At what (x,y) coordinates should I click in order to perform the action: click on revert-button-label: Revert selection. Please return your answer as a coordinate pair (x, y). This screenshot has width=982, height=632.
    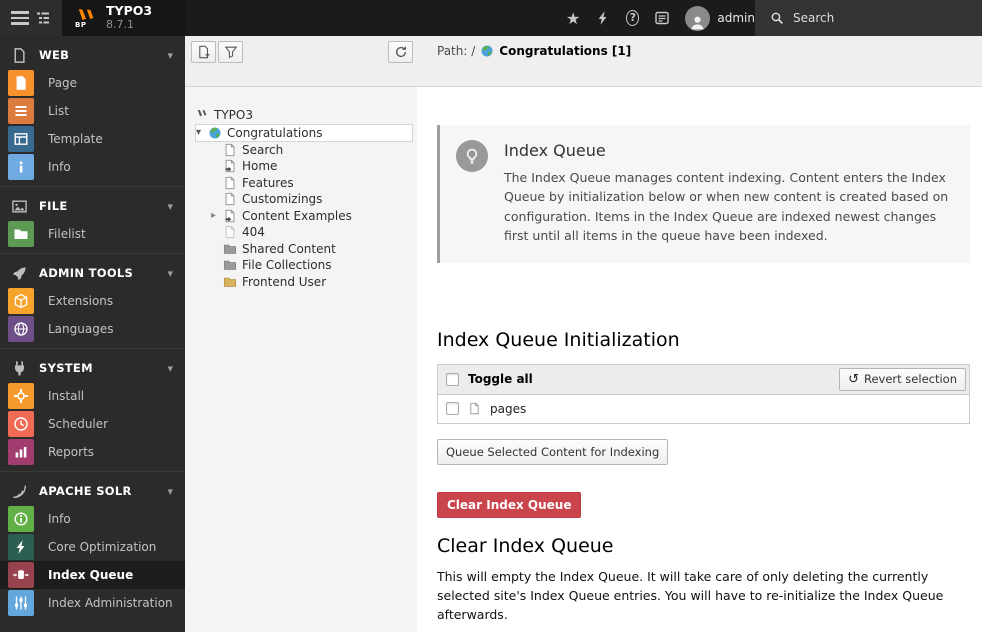
    Looking at the image, I should click on (910, 379).